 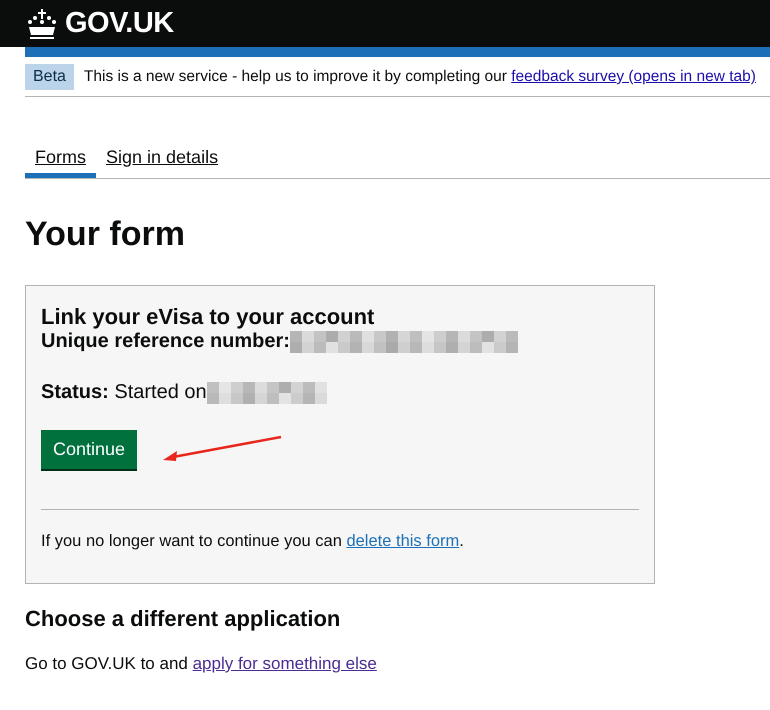 I want to click on page-heading: Your form, so click(x=105, y=234).